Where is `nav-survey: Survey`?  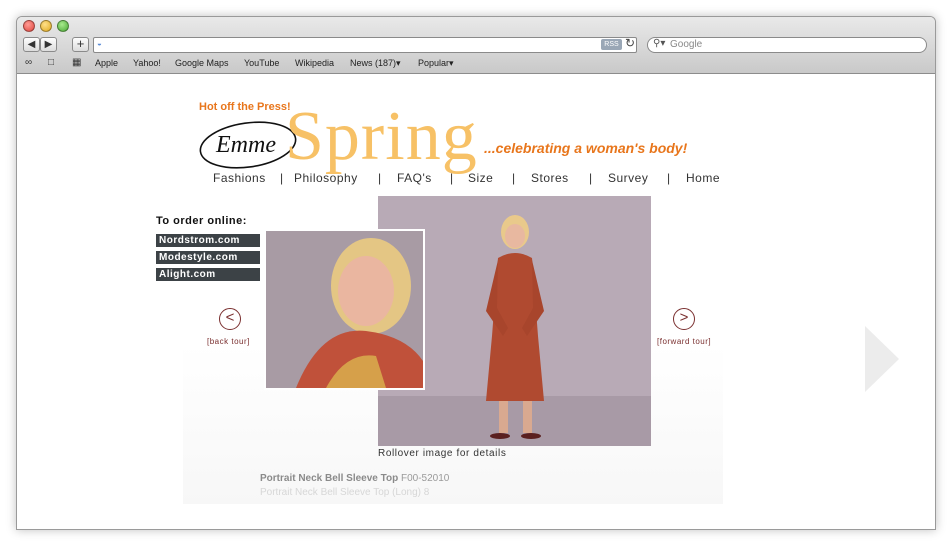
nav-survey: Survey is located at coordinates (628, 178).